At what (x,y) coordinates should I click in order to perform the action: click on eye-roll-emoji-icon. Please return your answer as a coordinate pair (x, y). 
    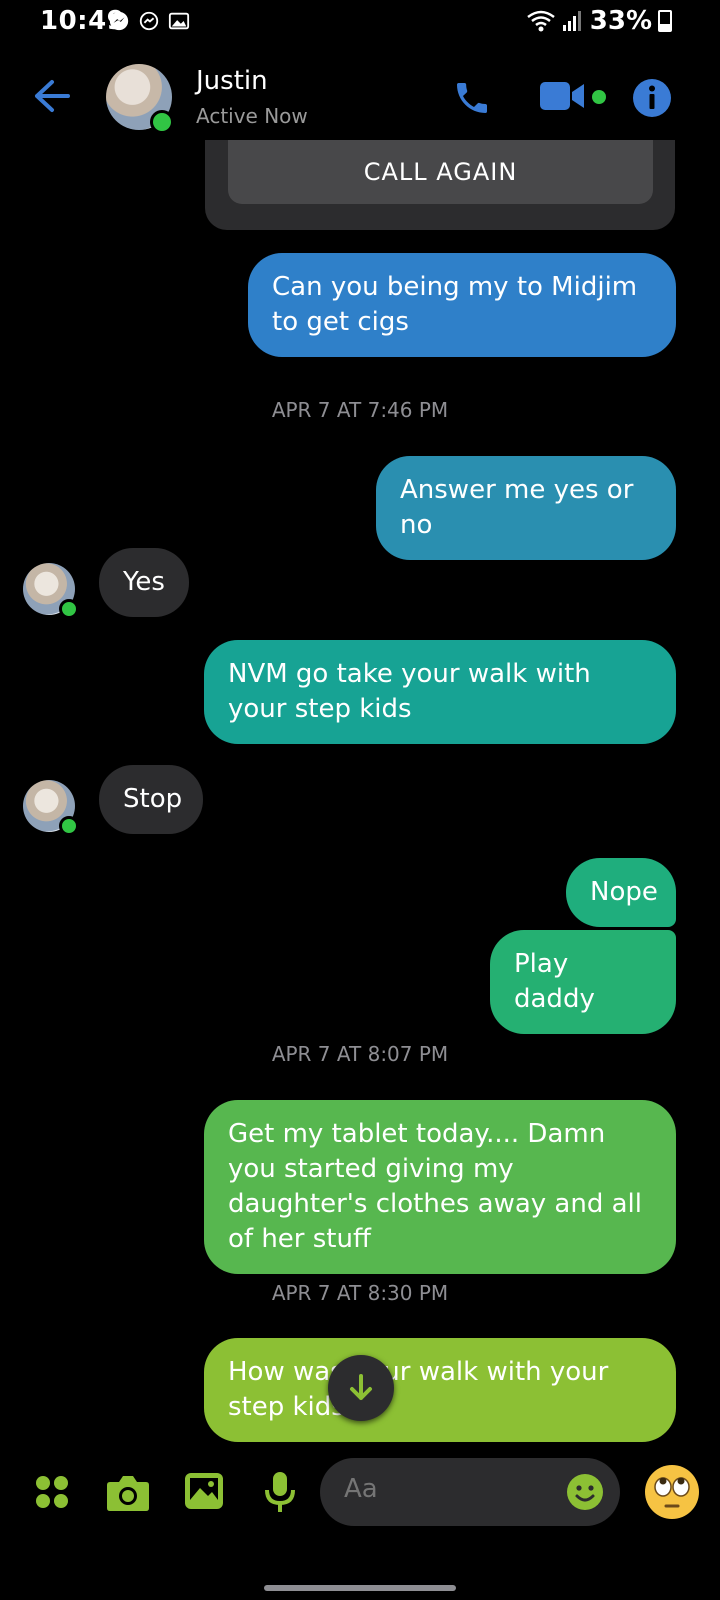
    Looking at the image, I should click on (672, 1492).